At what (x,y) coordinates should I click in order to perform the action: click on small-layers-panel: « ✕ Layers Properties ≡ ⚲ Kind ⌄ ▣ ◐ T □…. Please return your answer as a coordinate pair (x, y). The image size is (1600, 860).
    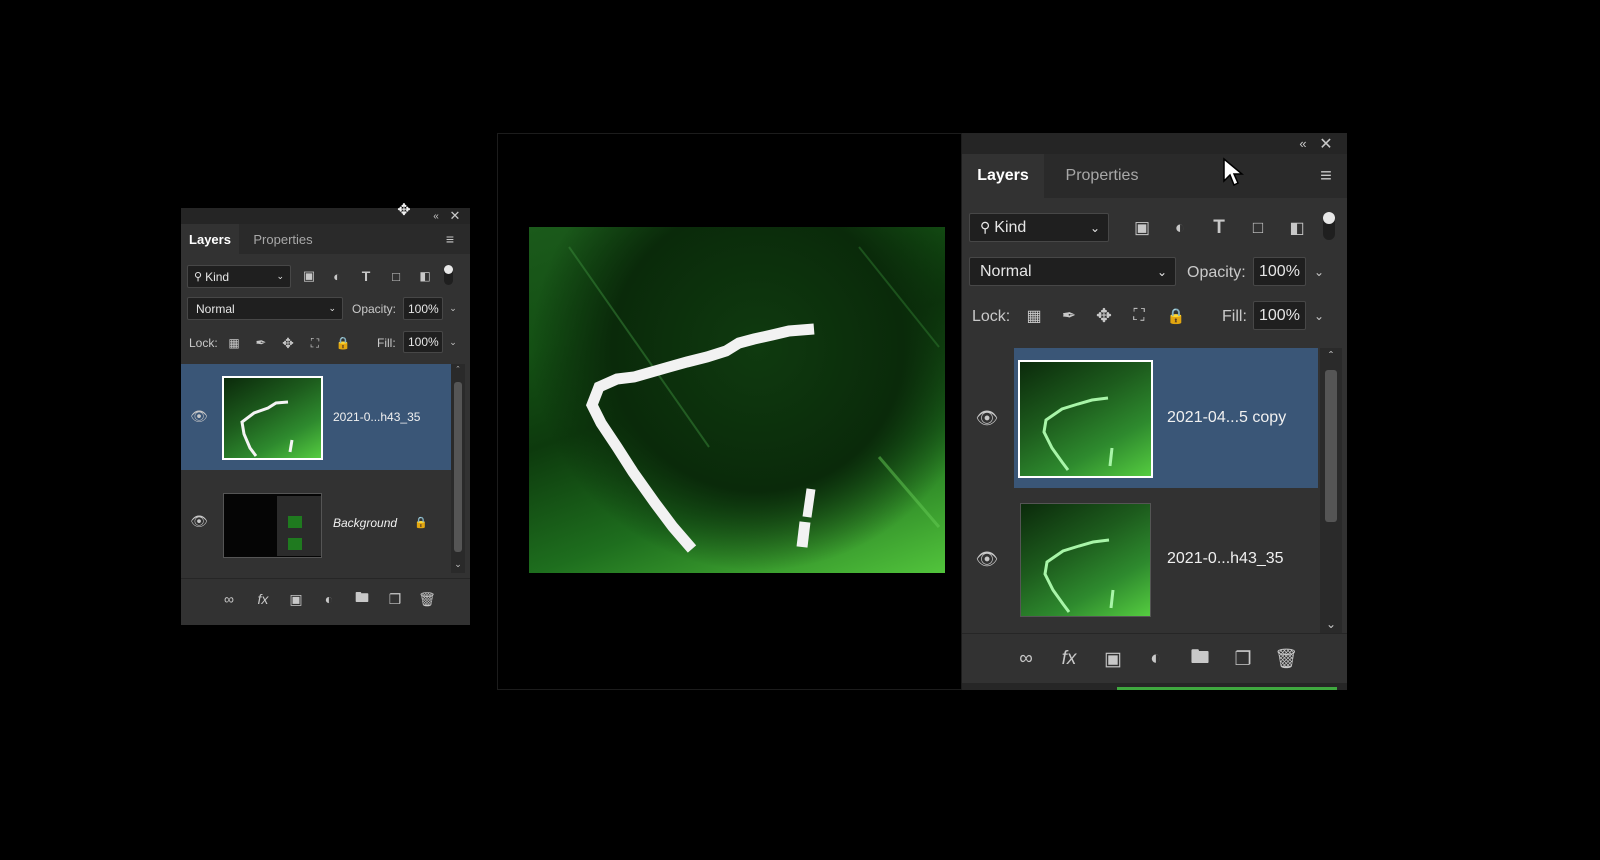
    Looking at the image, I should click on (325, 416).